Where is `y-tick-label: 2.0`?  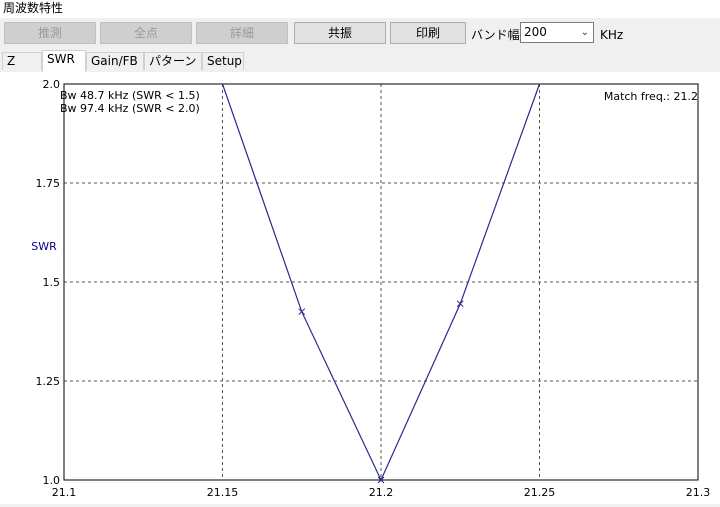
y-tick-label: 2.0 is located at coordinates (52, 84).